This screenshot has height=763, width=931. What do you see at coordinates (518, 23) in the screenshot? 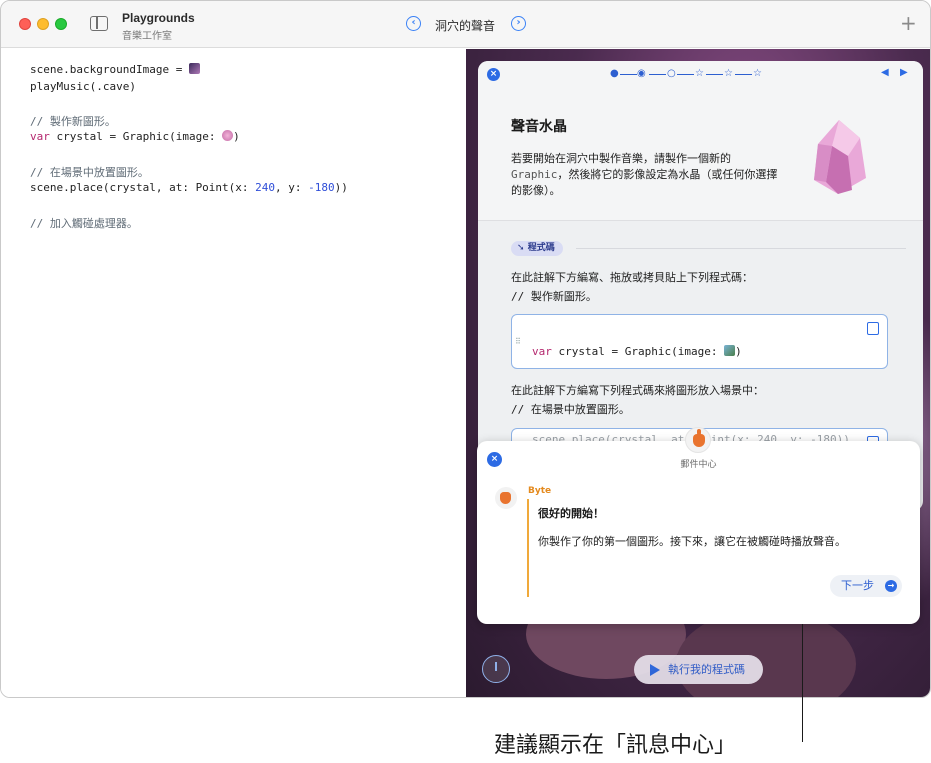
I see `chevron-right-icon: ›` at bounding box center [518, 23].